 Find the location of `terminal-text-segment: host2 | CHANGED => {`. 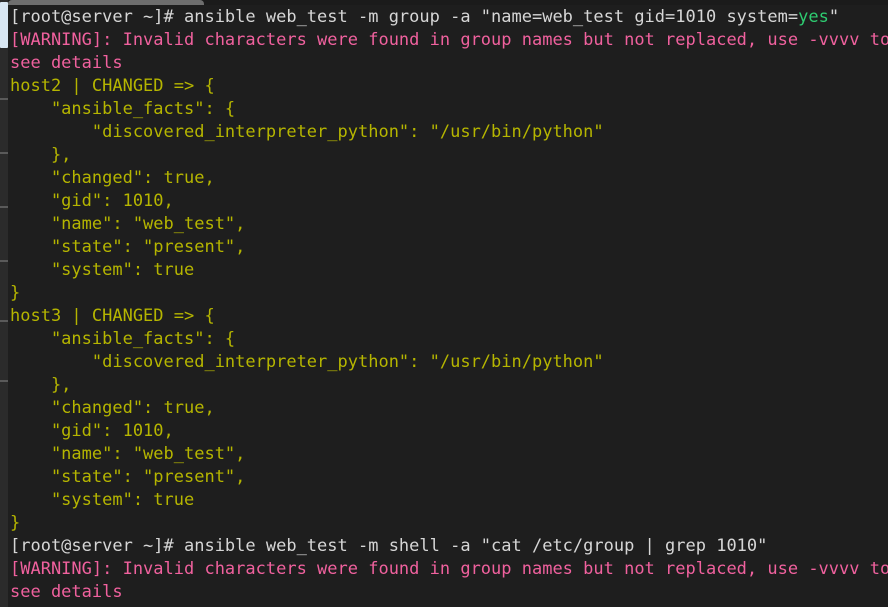

terminal-text-segment: host2 | CHANGED => { is located at coordinates (112, 86).